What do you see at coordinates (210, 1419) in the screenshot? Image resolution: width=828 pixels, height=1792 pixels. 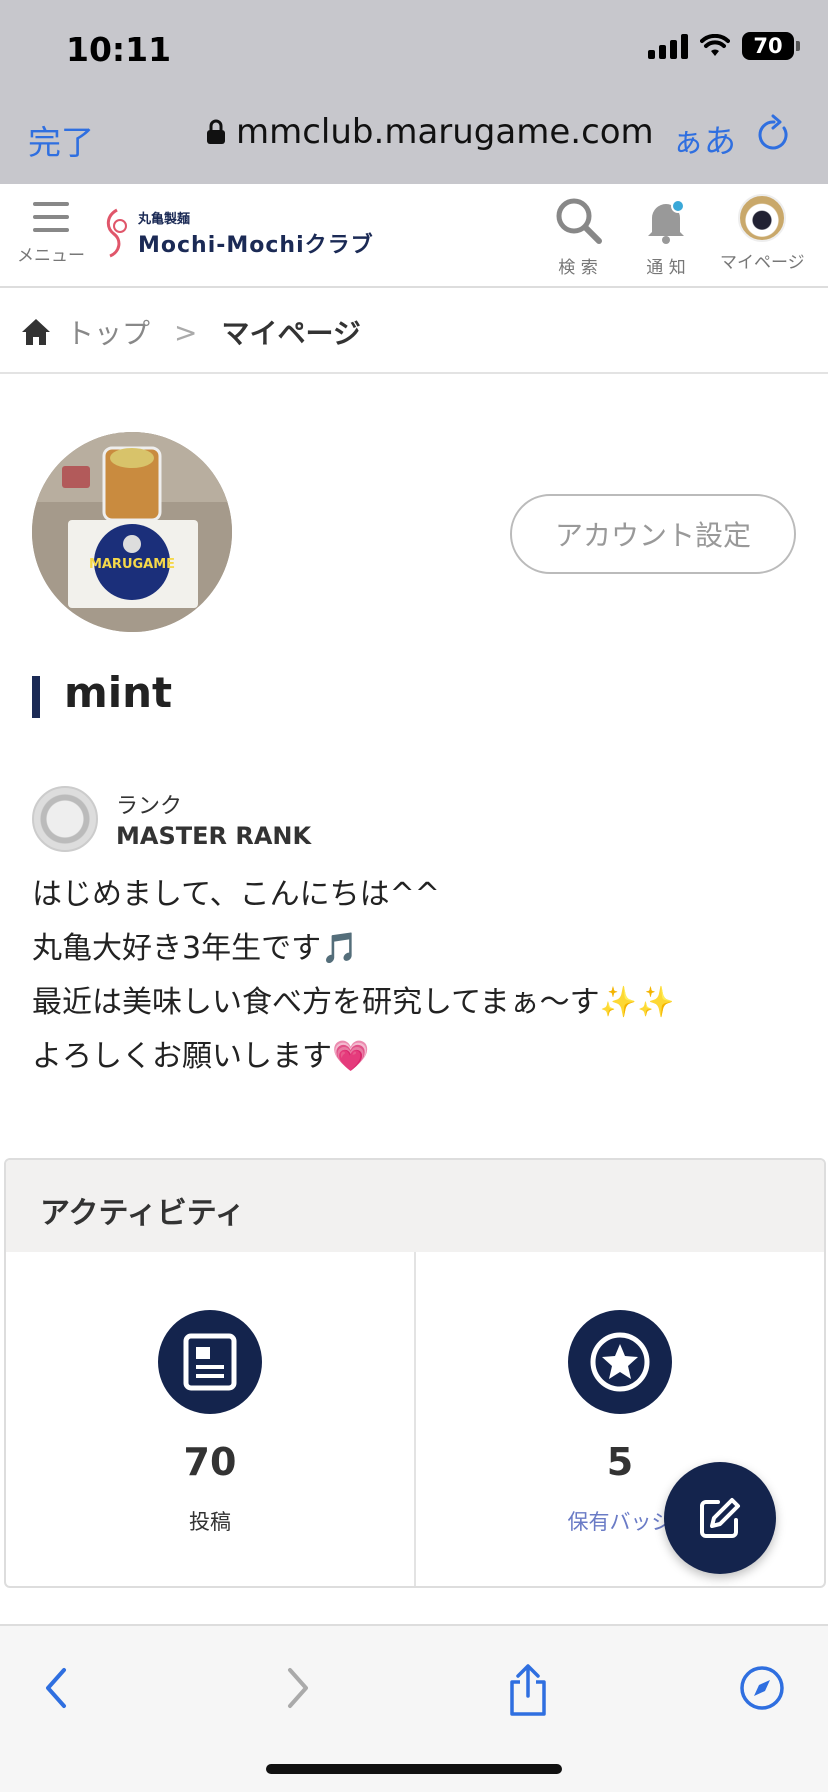 I see `posts-stat: 70 投稿` at bounding box center [210, 1419].